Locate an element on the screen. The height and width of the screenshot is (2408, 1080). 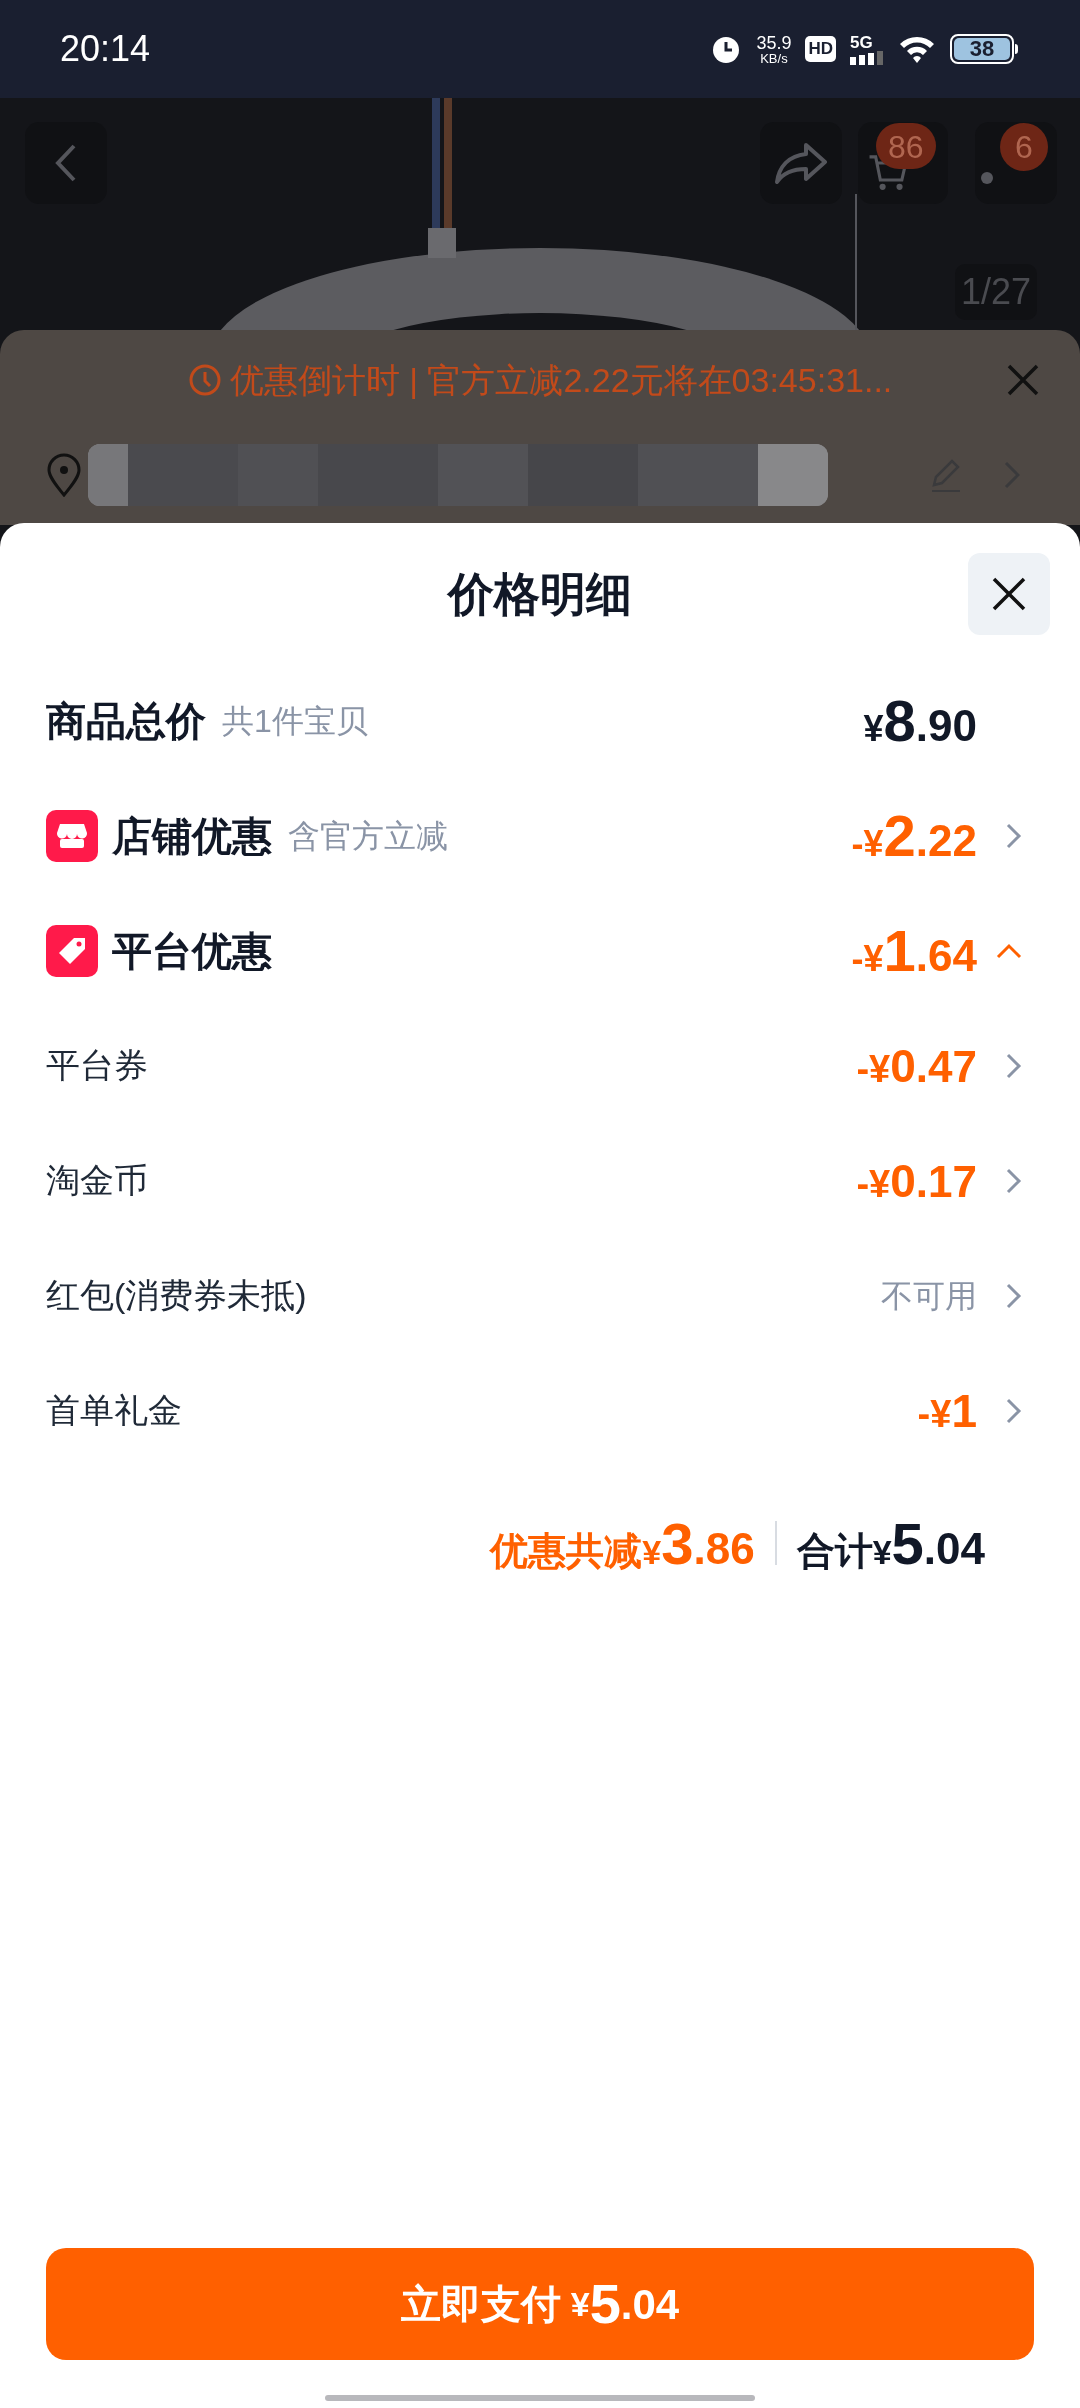
status-time: 20:14 is located at coordinates (105, 49).